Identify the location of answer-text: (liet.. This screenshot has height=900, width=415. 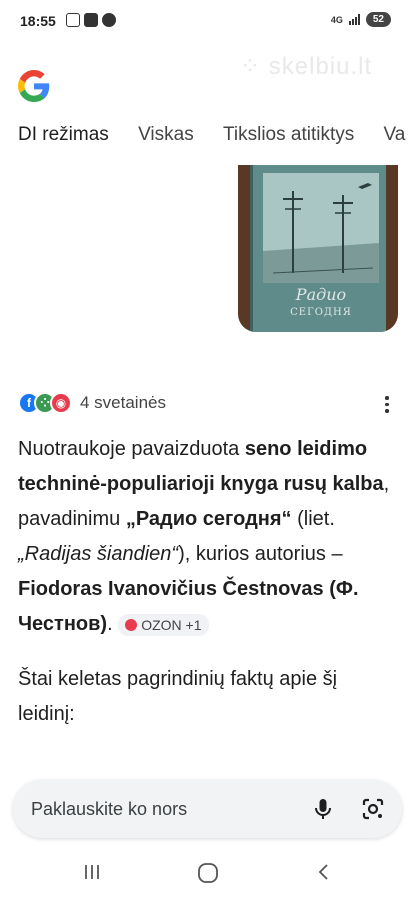
(313, 519).